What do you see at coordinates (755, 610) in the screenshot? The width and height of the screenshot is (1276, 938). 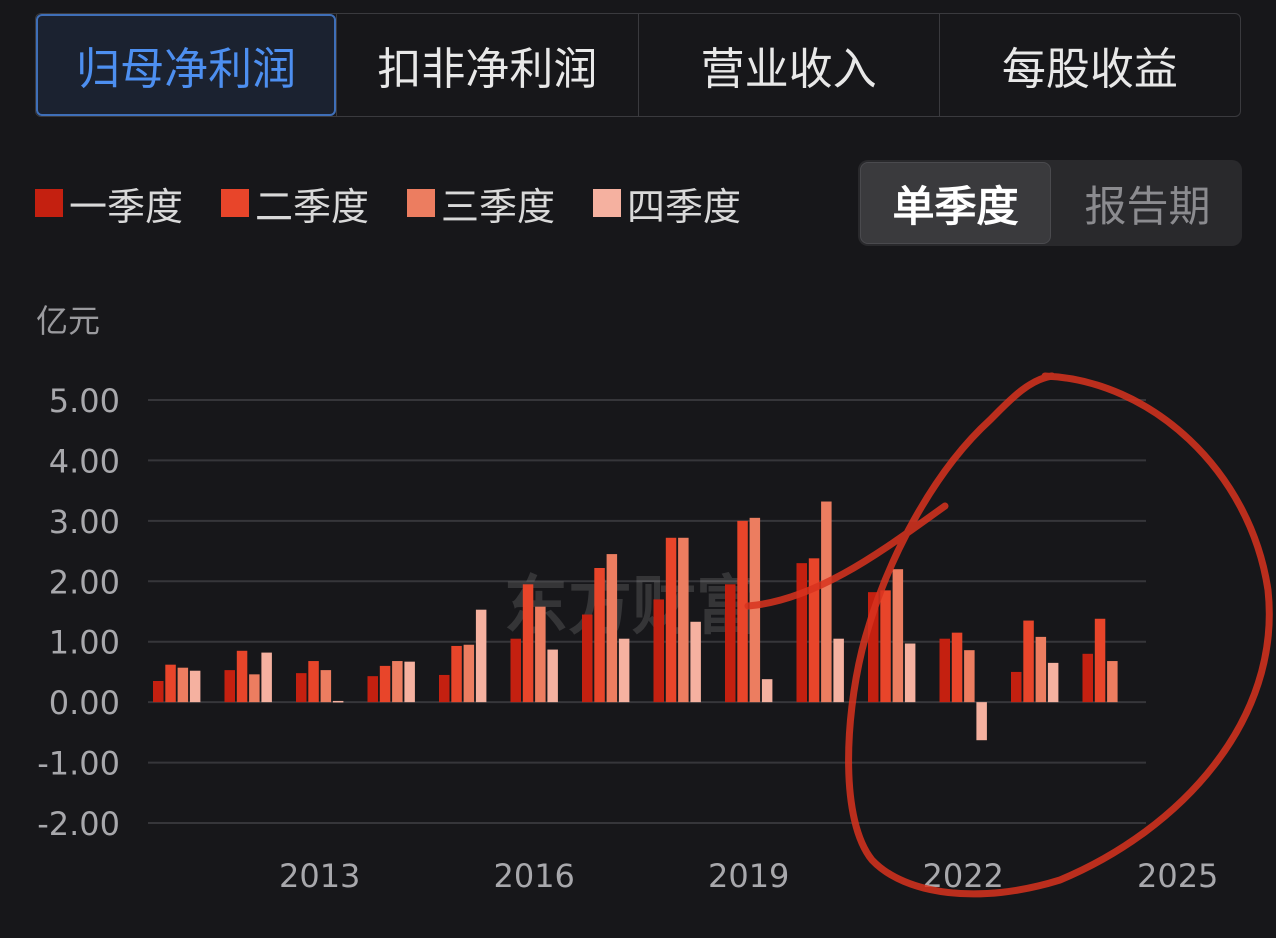 I see `bar-2019-q3` at bounding box center [755, 610].